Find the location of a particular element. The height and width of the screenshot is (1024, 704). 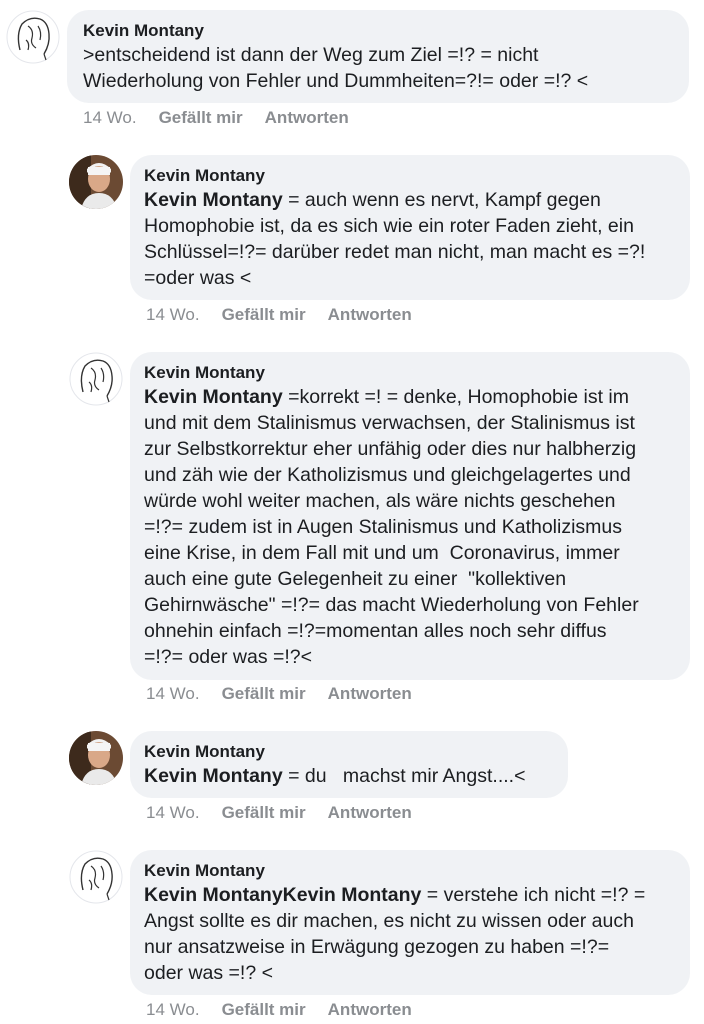

avatar is located at coordinates (96, 877).